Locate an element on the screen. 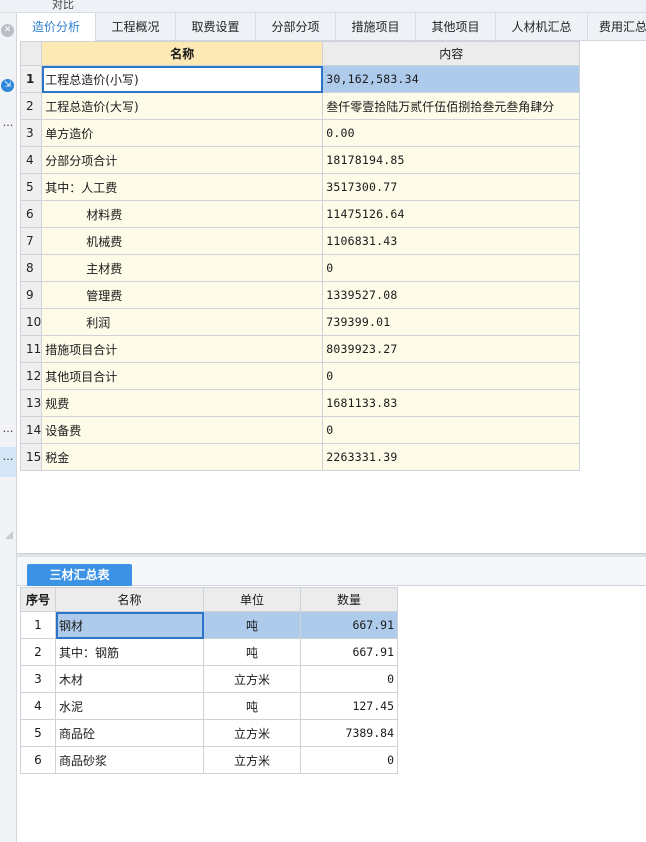 The image size is (646, 842). close-icon: ✕ is located at coordinates (7, 30).